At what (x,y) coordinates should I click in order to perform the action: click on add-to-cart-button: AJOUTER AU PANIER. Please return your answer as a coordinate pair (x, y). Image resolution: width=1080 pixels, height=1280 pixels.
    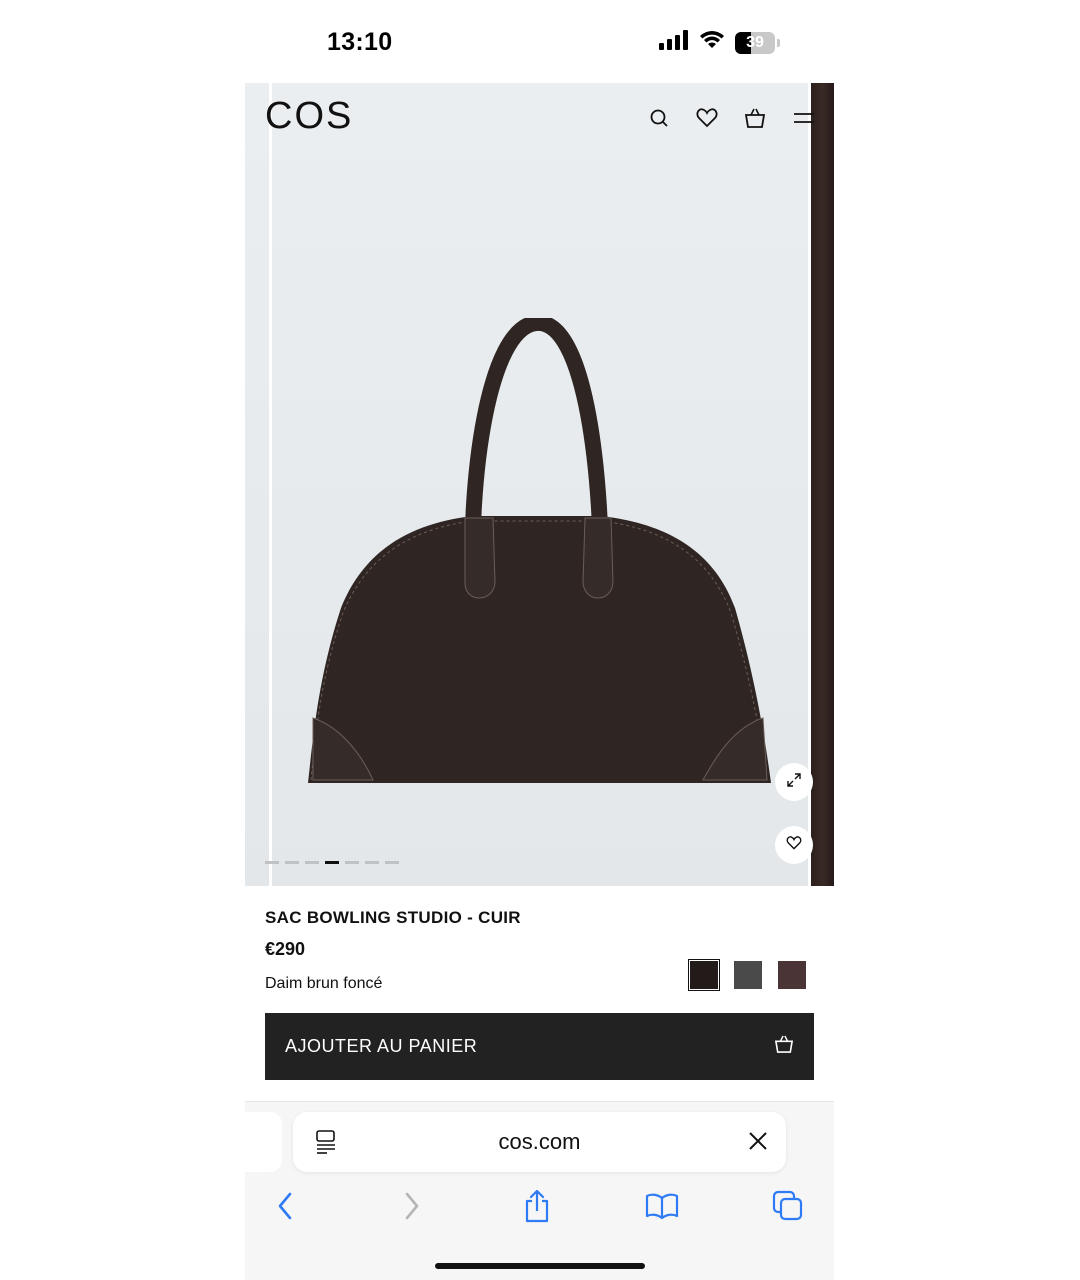
    Looking at the image, I should click on (539, 1046).